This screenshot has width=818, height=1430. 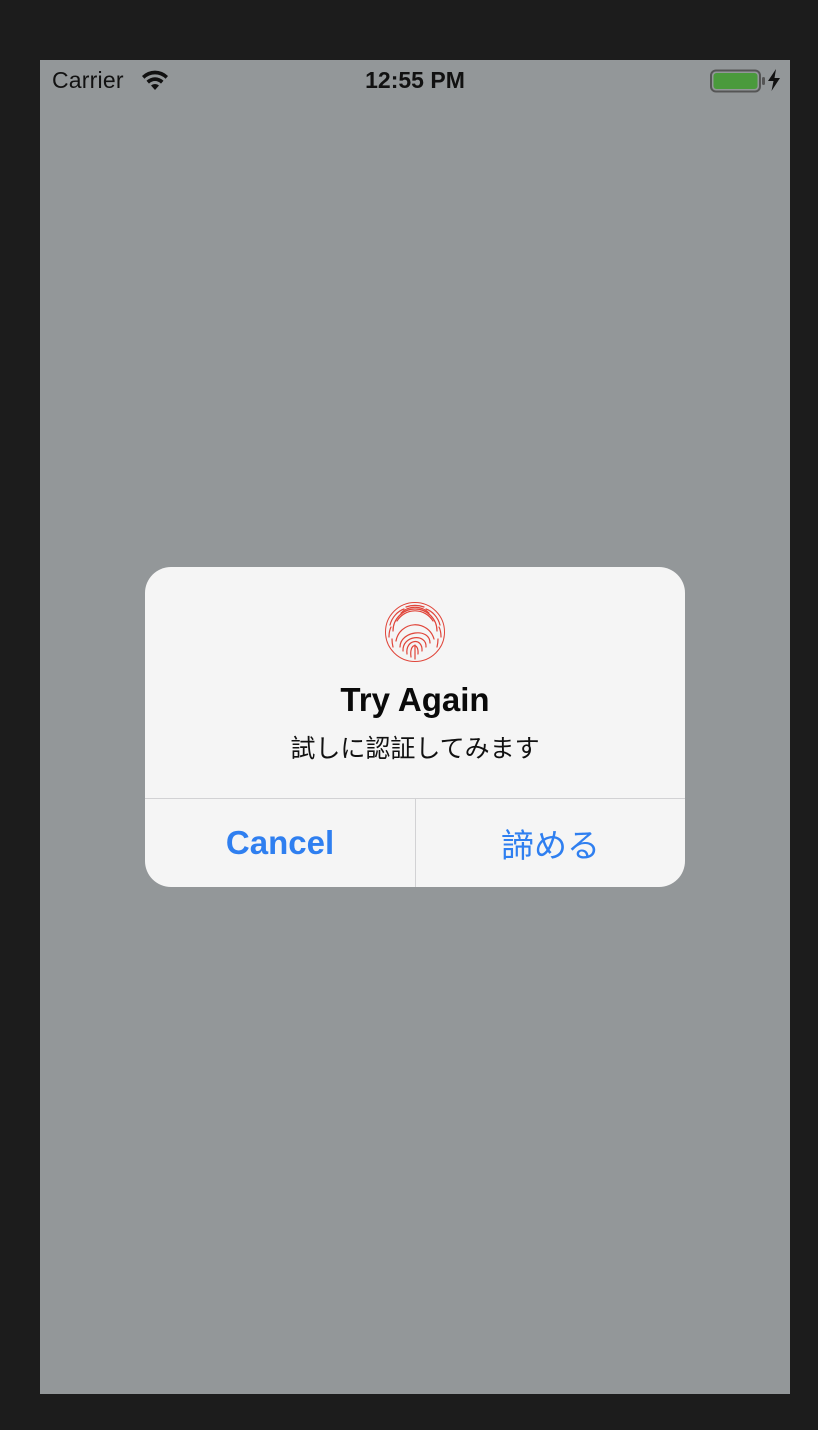 I want to click on fingerprint-icon, so click(x=415, y=632).